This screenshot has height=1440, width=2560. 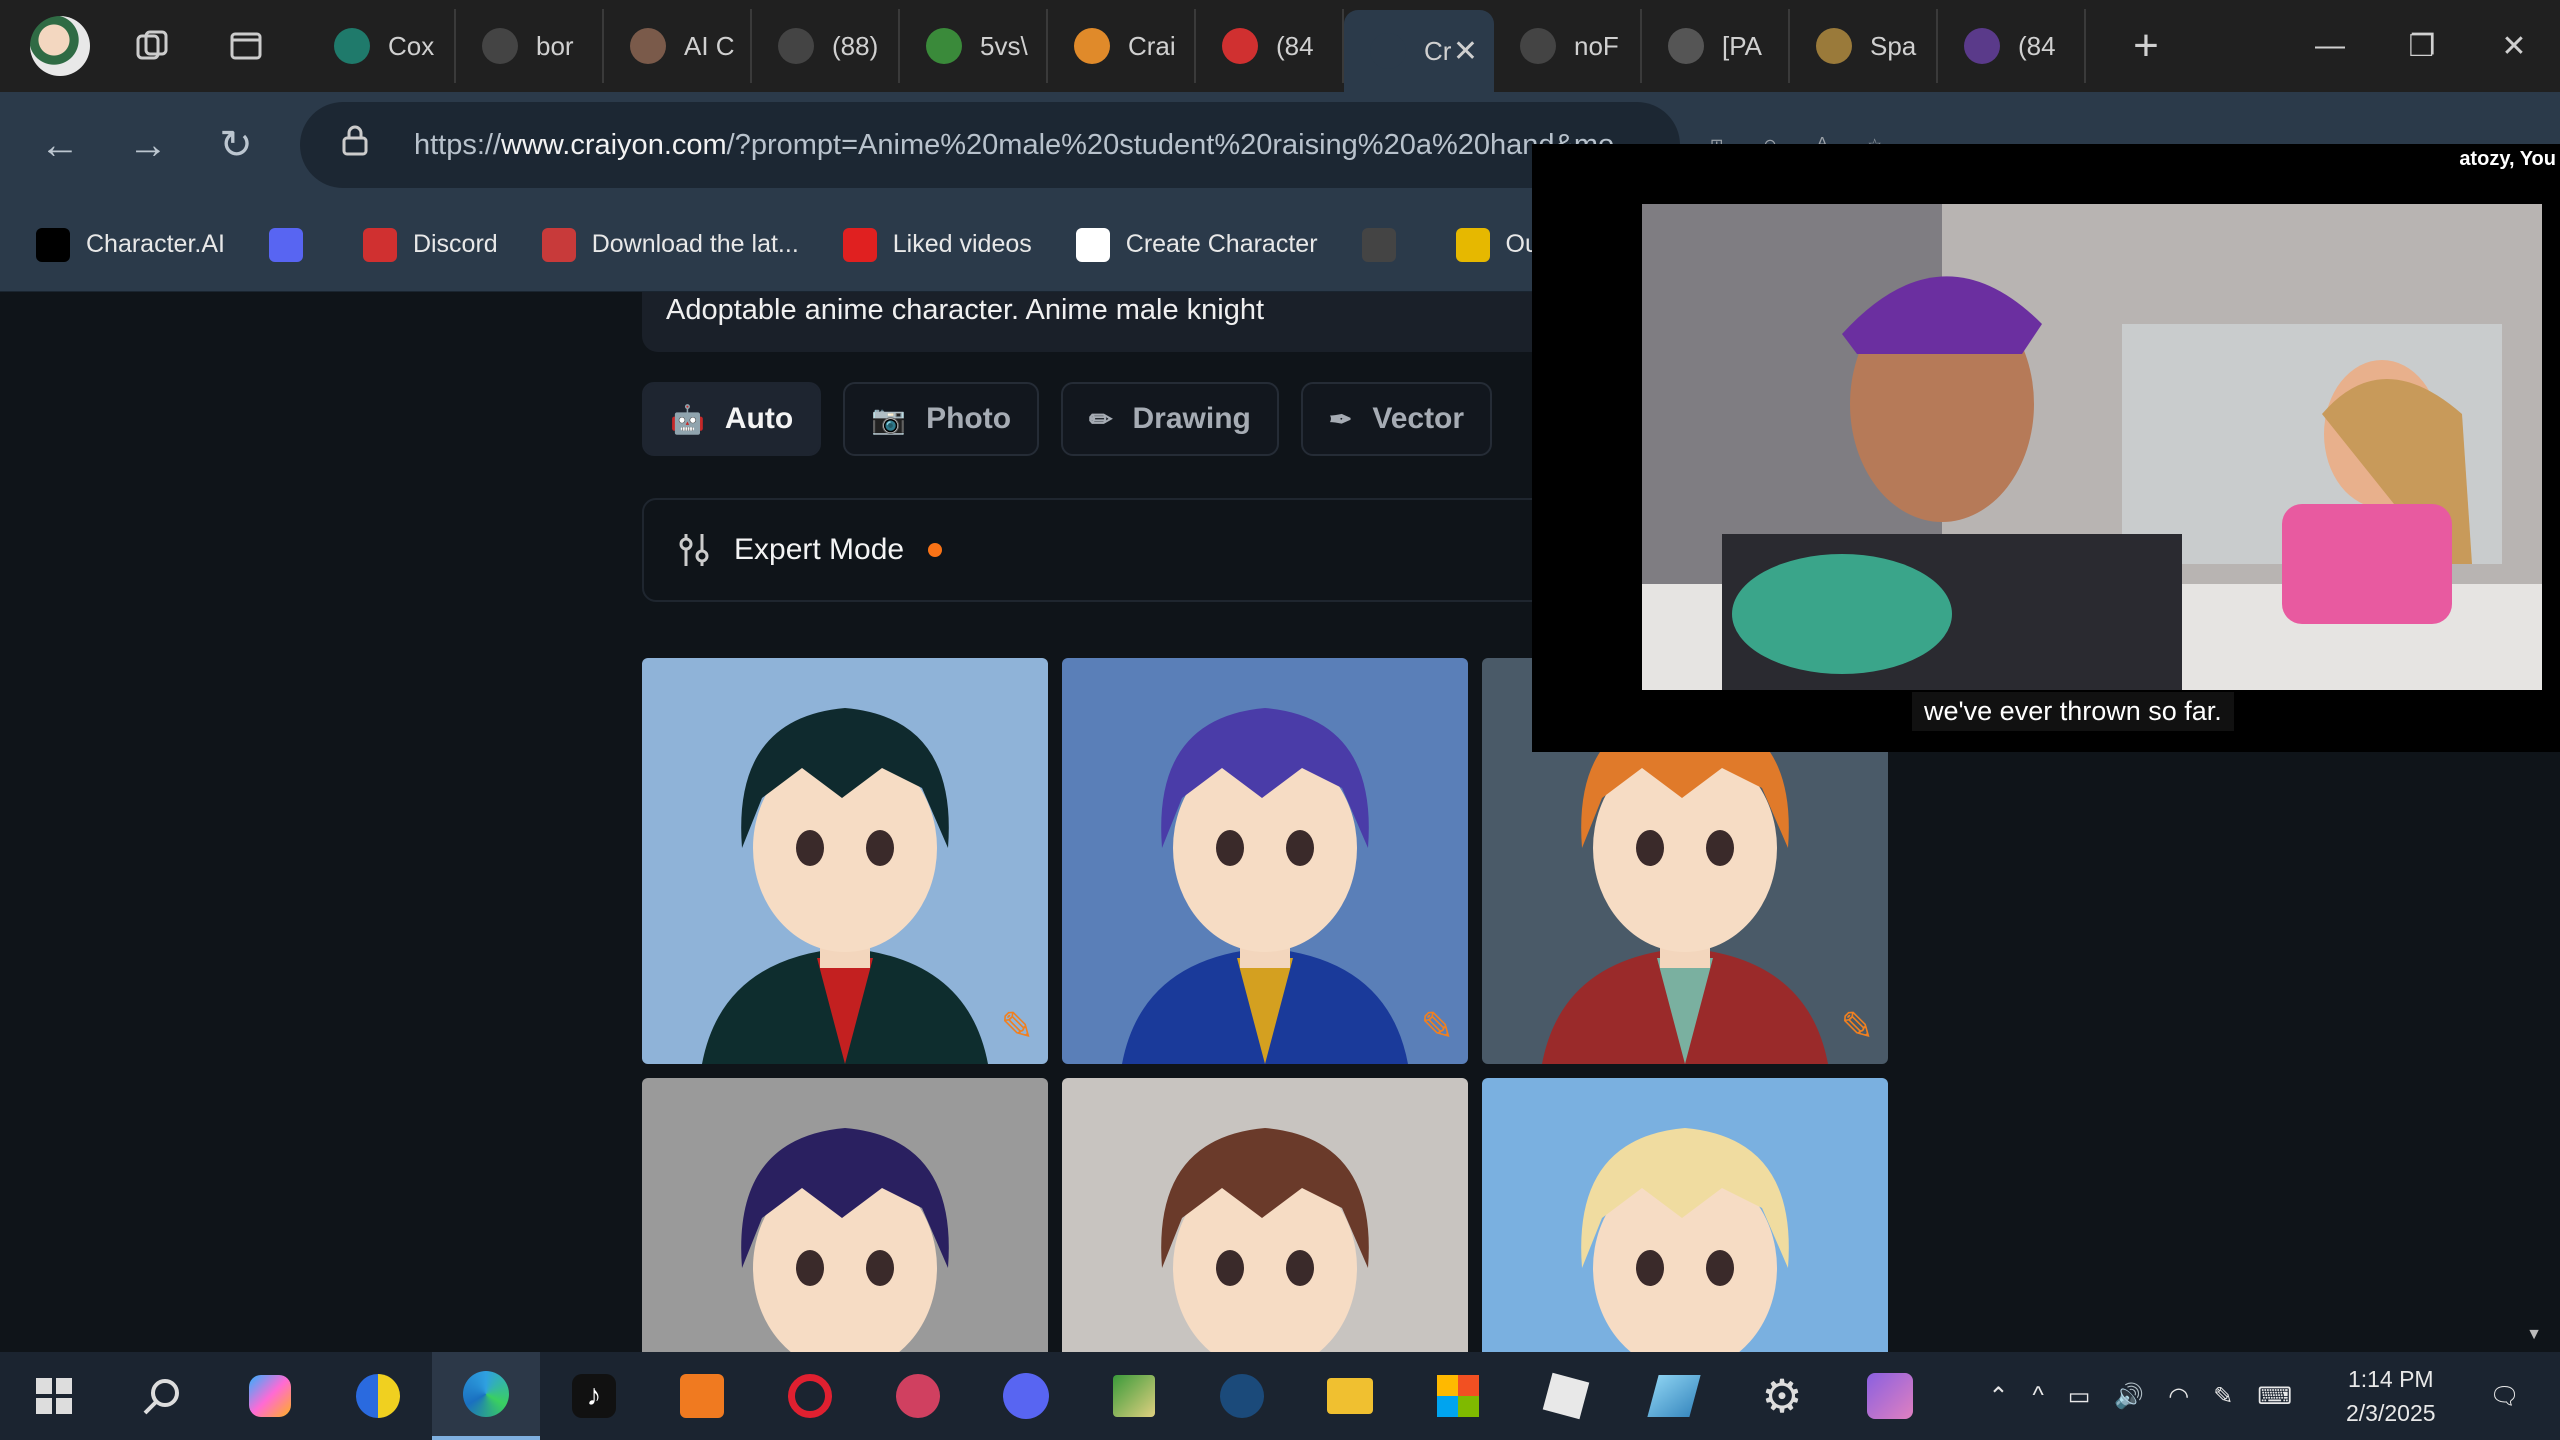 What do you see at coordinates (411, 45) in the screenshot?
I see `tab-label: Cox` at bounding box center [411, 45].